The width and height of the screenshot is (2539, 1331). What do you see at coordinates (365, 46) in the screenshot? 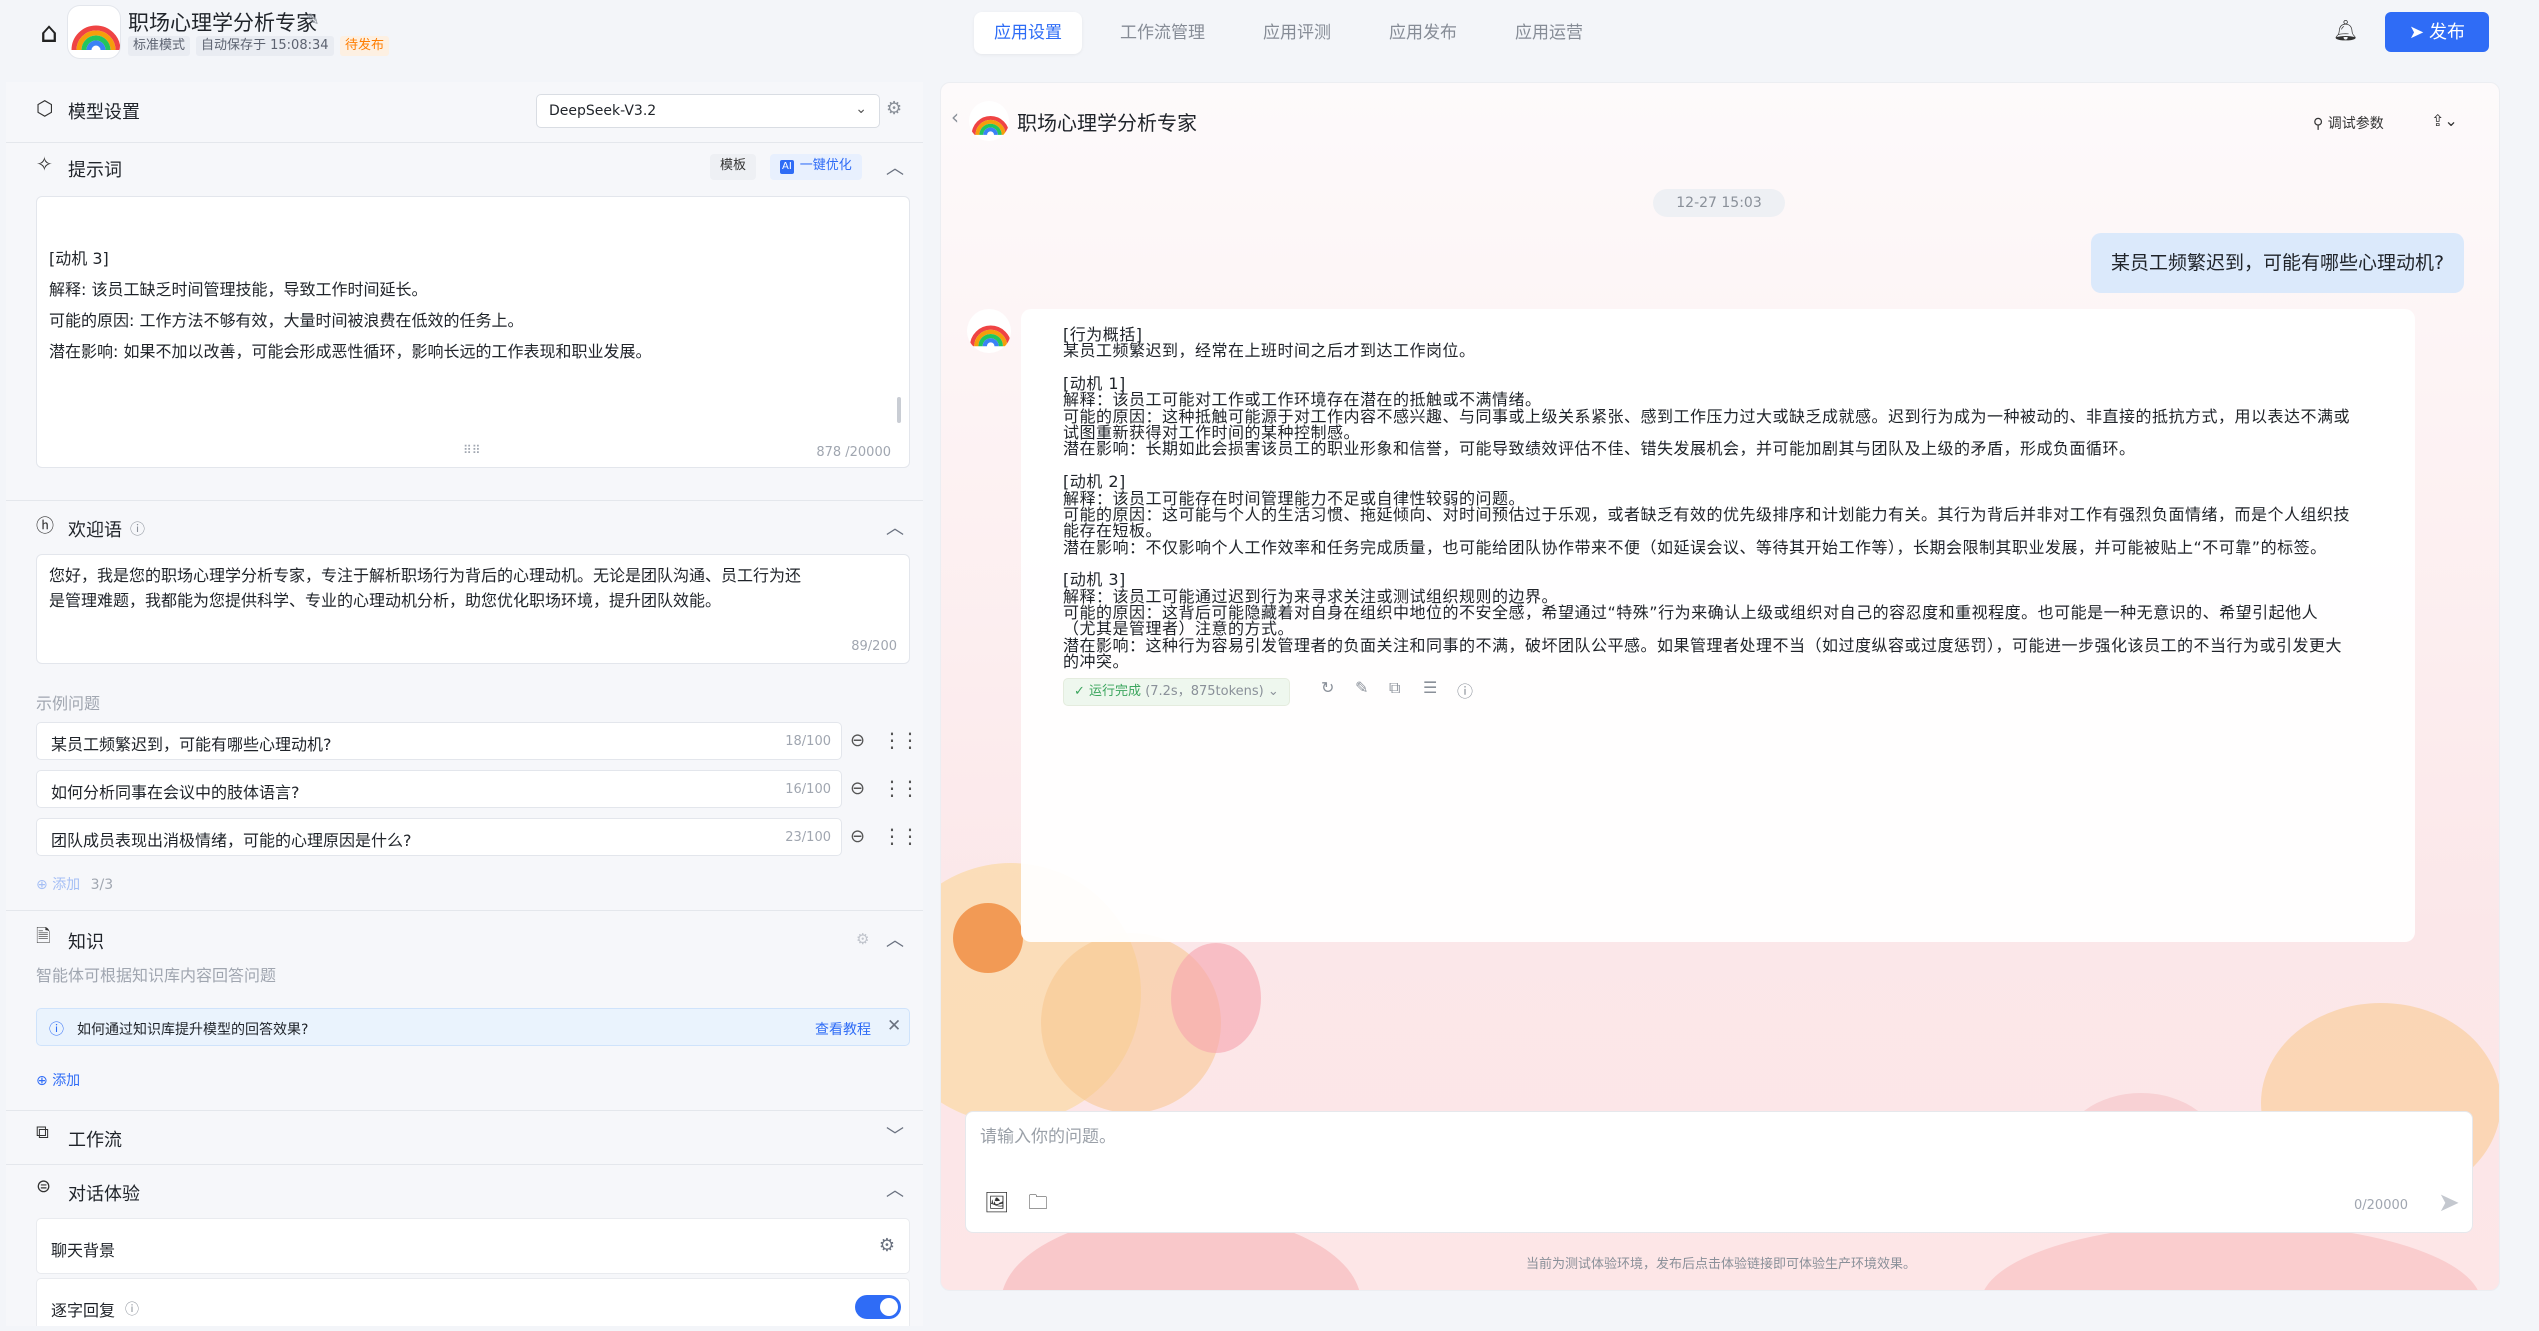
I see `status-badge: 待发布` at bounding box center [365, 46].